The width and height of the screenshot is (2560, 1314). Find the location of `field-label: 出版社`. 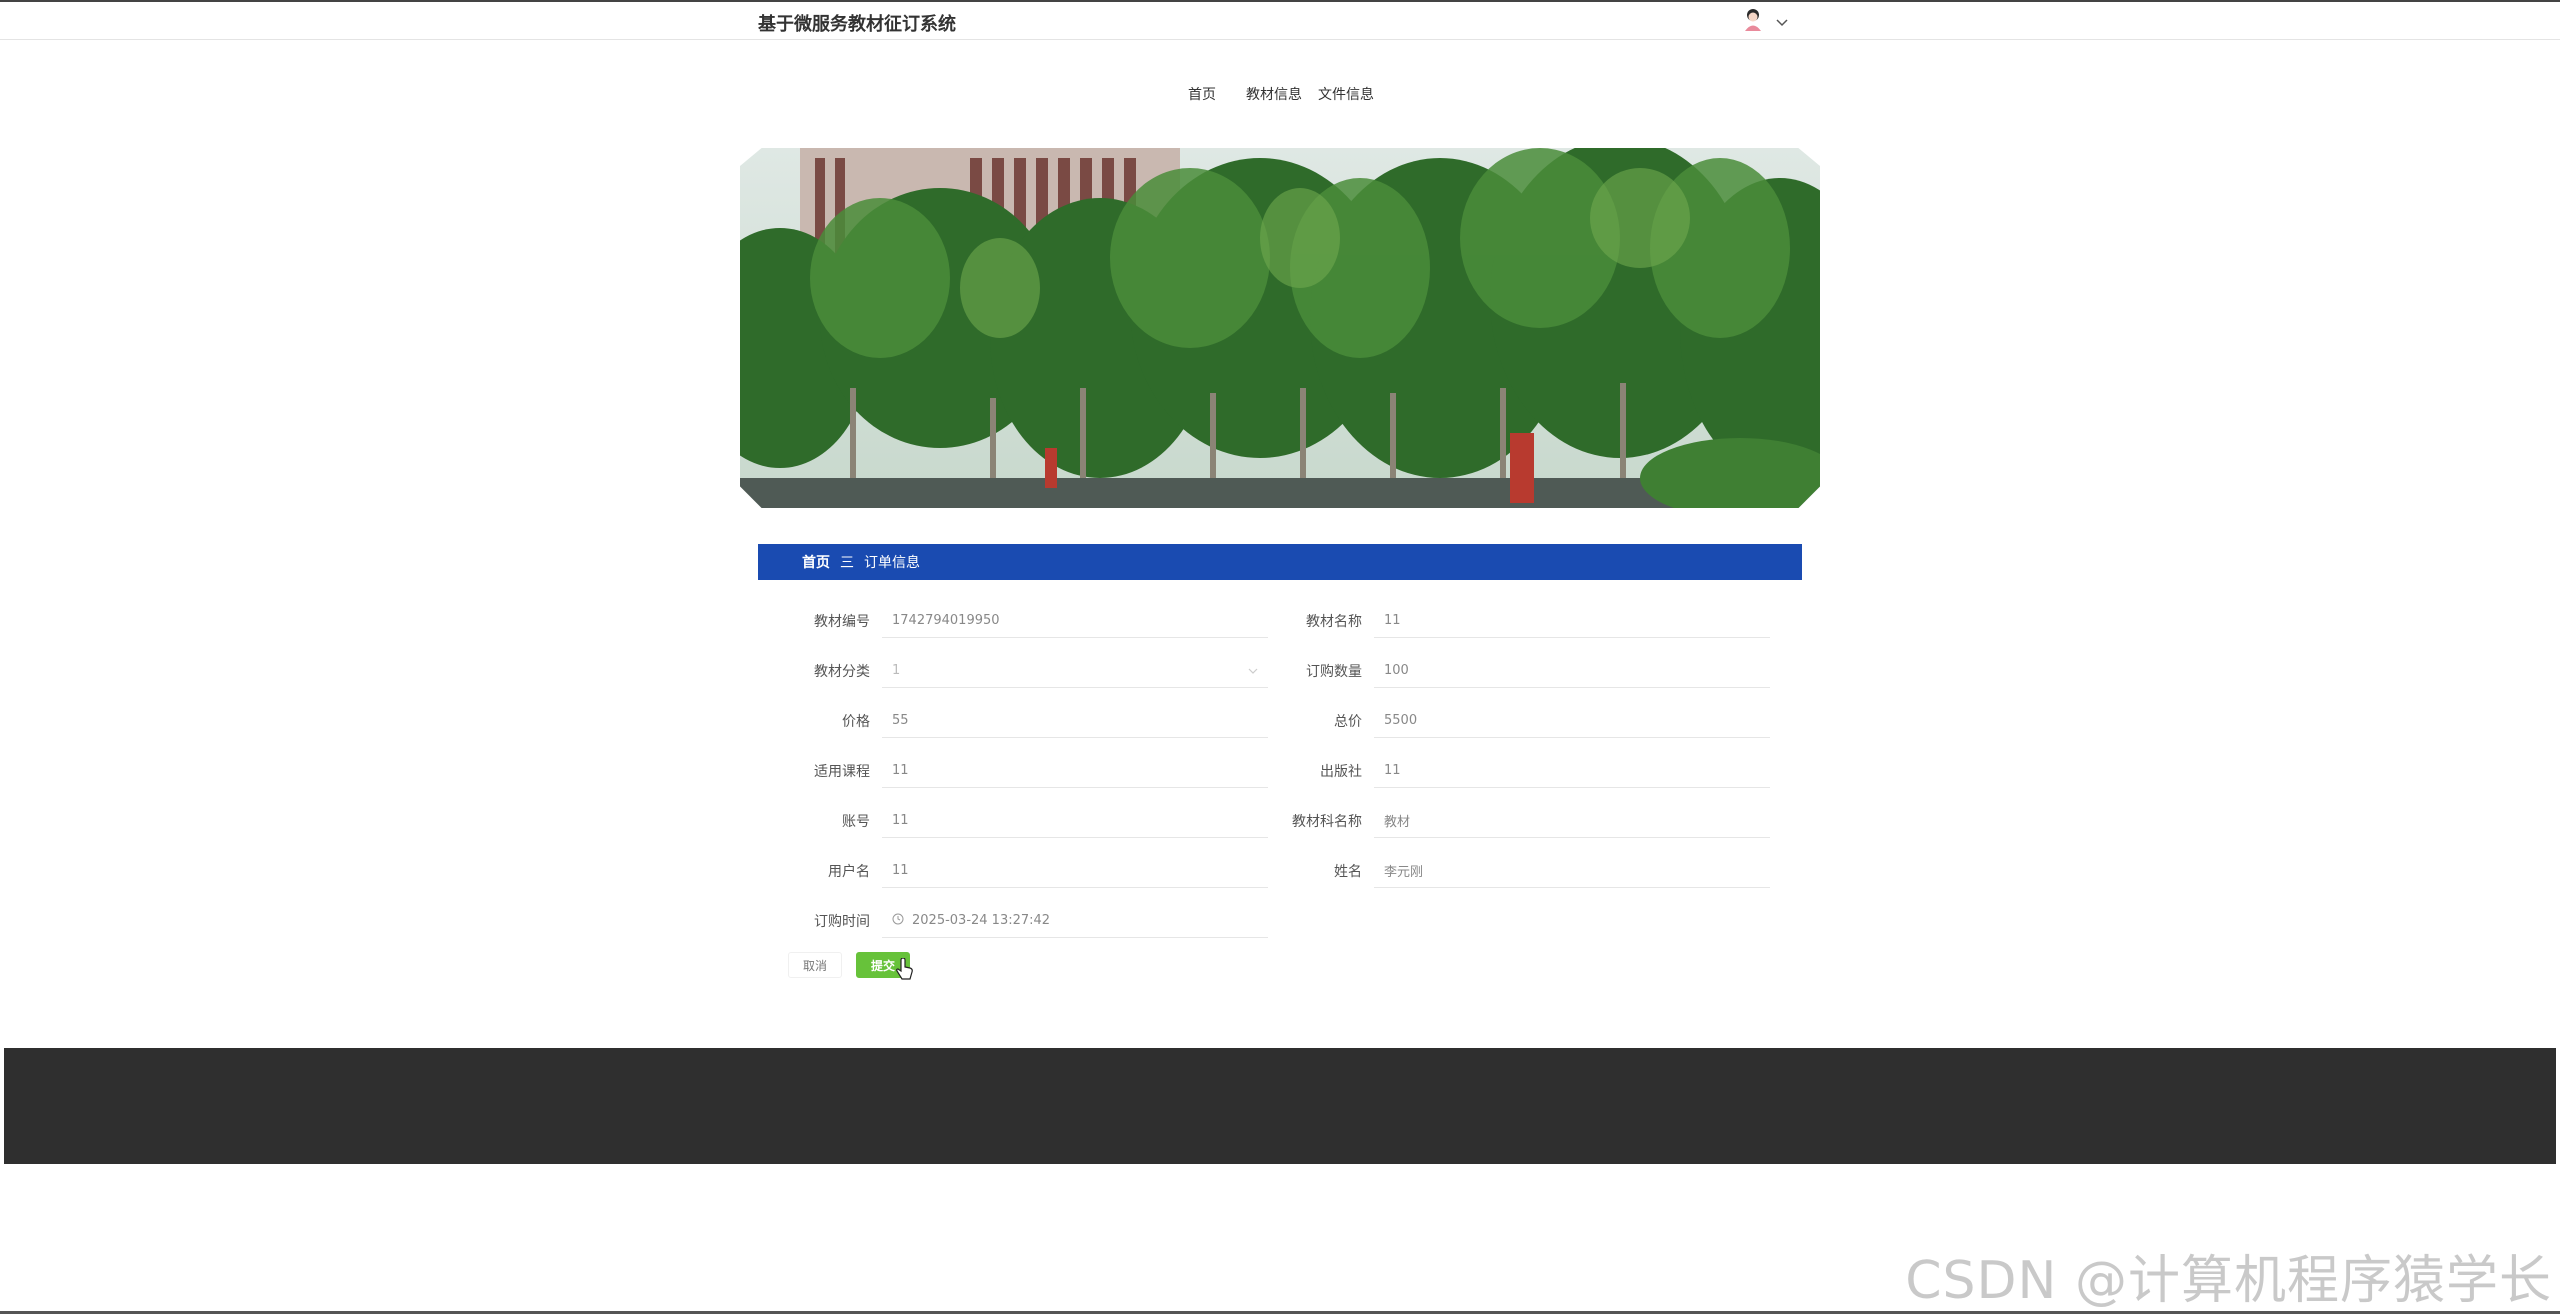

field-label: 出版社 is located at coordinates (1341, 772).